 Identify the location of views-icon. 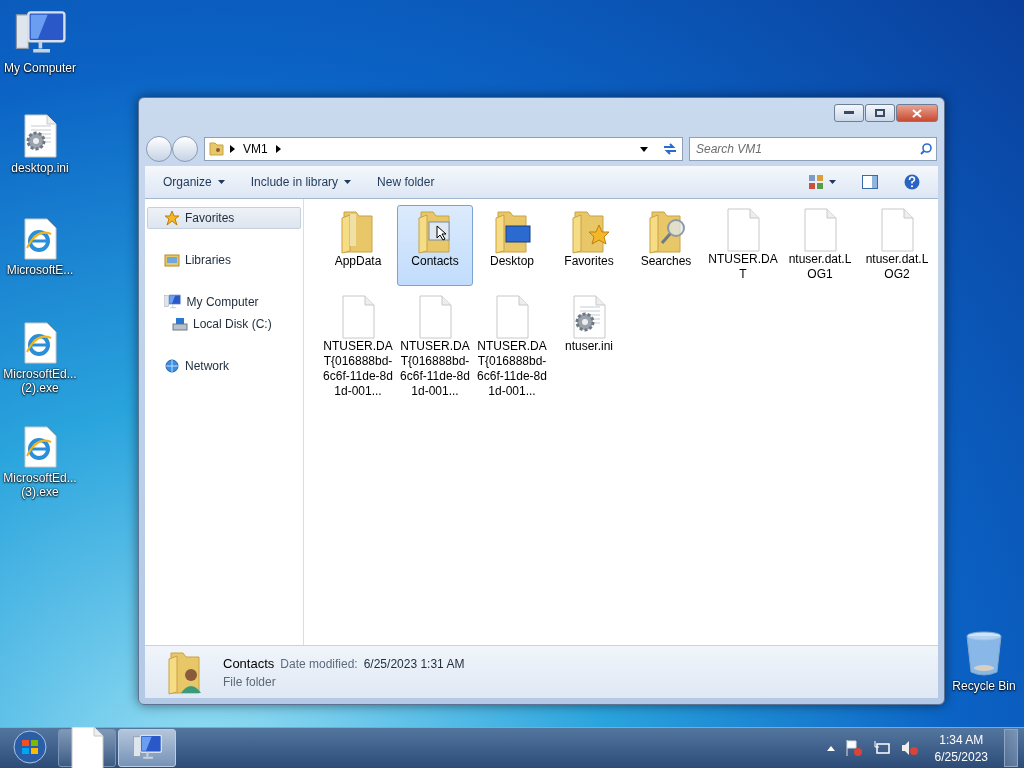
(816, 182).